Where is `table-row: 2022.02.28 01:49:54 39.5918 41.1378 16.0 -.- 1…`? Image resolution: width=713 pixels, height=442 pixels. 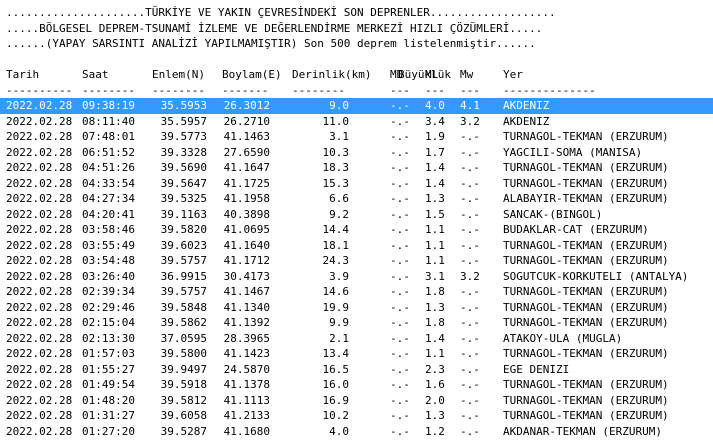
table-row: 2022.02.28 01:49:54 39.5918 41.1378 16.0 -.- 1… is located at coordinates (356, 385).